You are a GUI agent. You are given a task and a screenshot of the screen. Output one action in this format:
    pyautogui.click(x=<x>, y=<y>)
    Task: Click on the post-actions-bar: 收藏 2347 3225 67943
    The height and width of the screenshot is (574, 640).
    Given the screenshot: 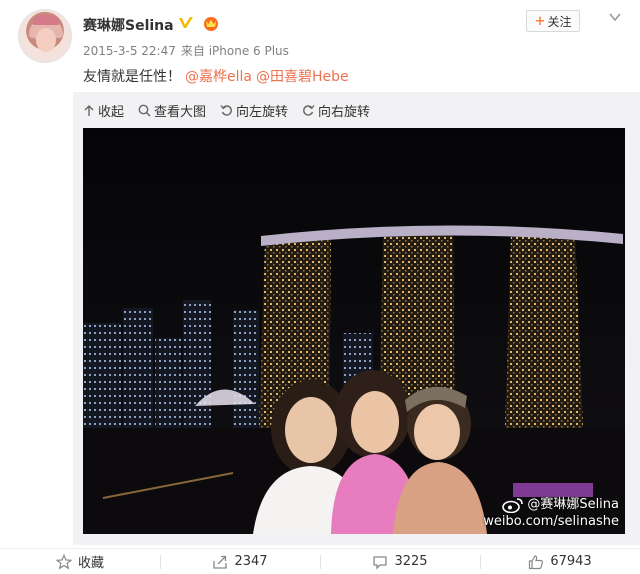 What is the action you would take?
    pyautogui.click(x=320, y=561)
    